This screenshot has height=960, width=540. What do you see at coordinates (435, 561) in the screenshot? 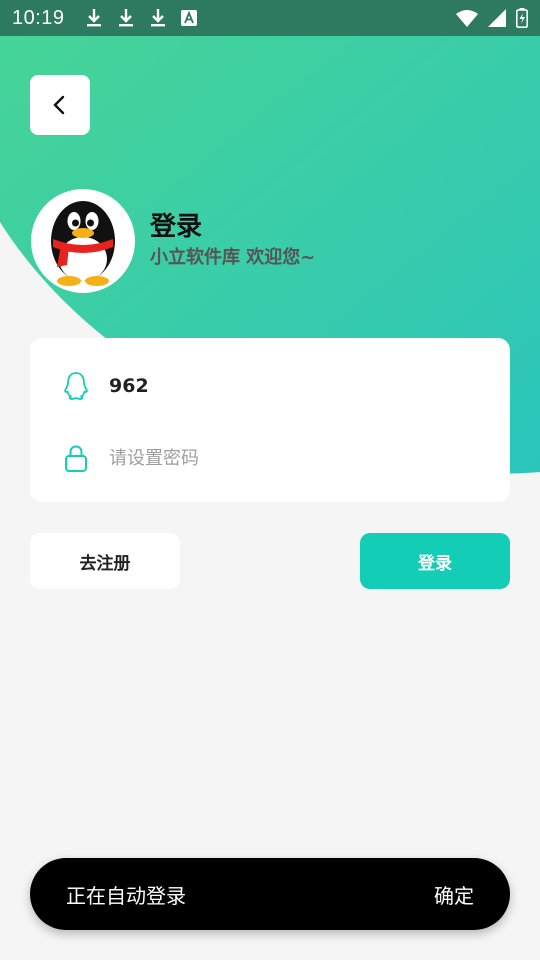
I see `login-button: 登录` at bounding box center [435, 561].